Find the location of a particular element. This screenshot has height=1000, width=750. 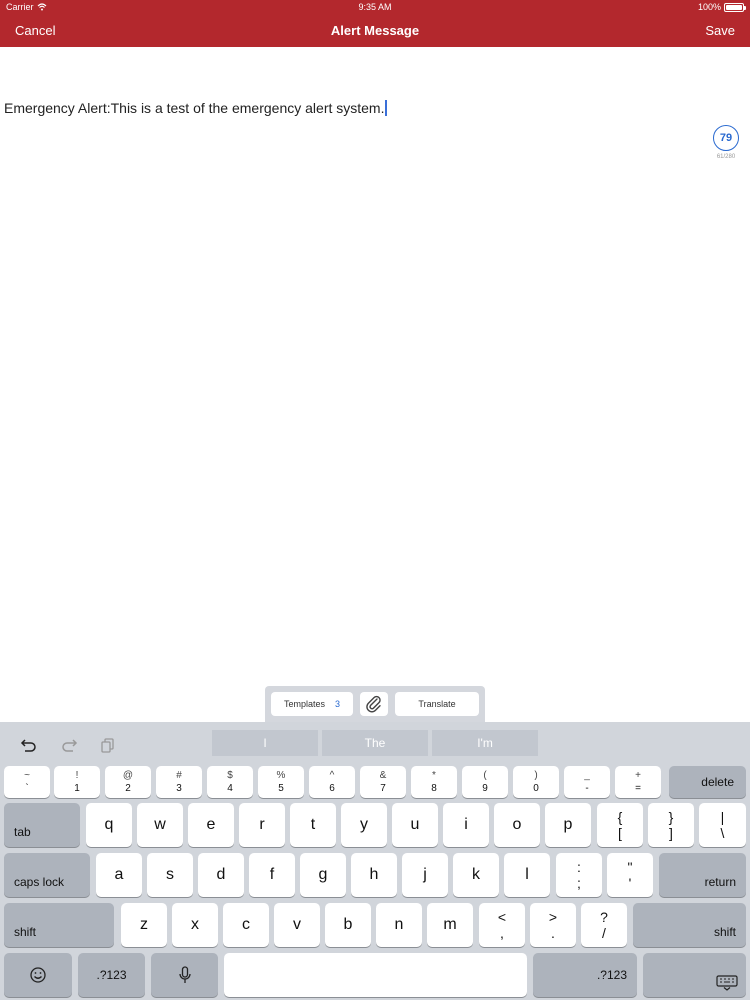

key-top: " is located at coordinates (630, 867).